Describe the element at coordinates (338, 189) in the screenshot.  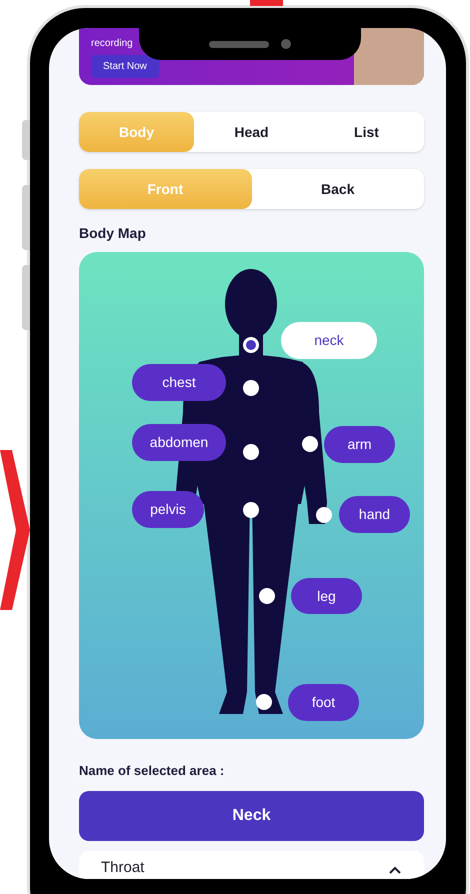
I see `tab: Back` at that location.